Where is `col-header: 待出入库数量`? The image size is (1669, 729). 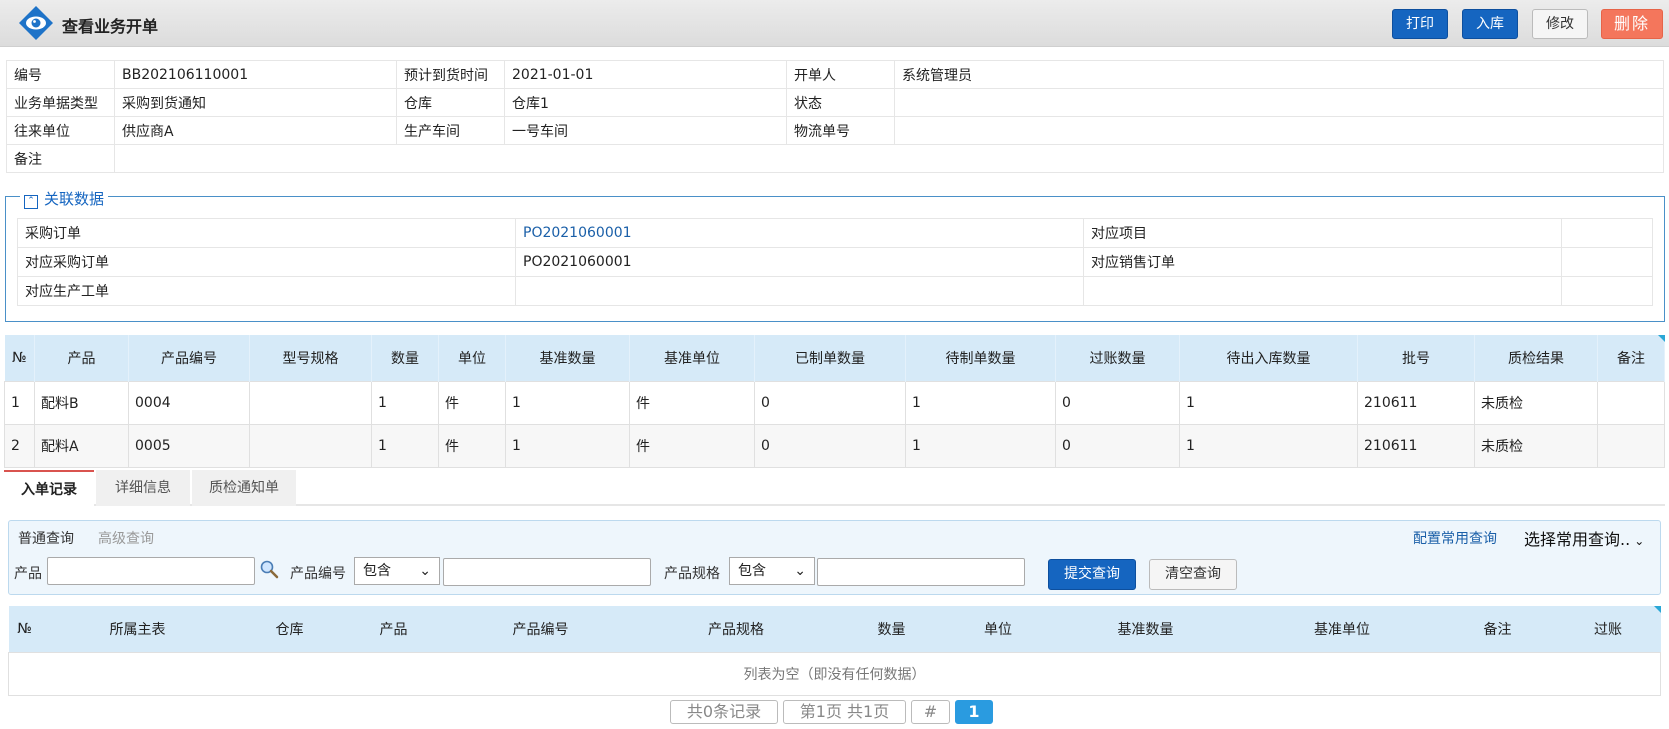
col-header: 待出入库数量 is located at coordinates (1268, 358).